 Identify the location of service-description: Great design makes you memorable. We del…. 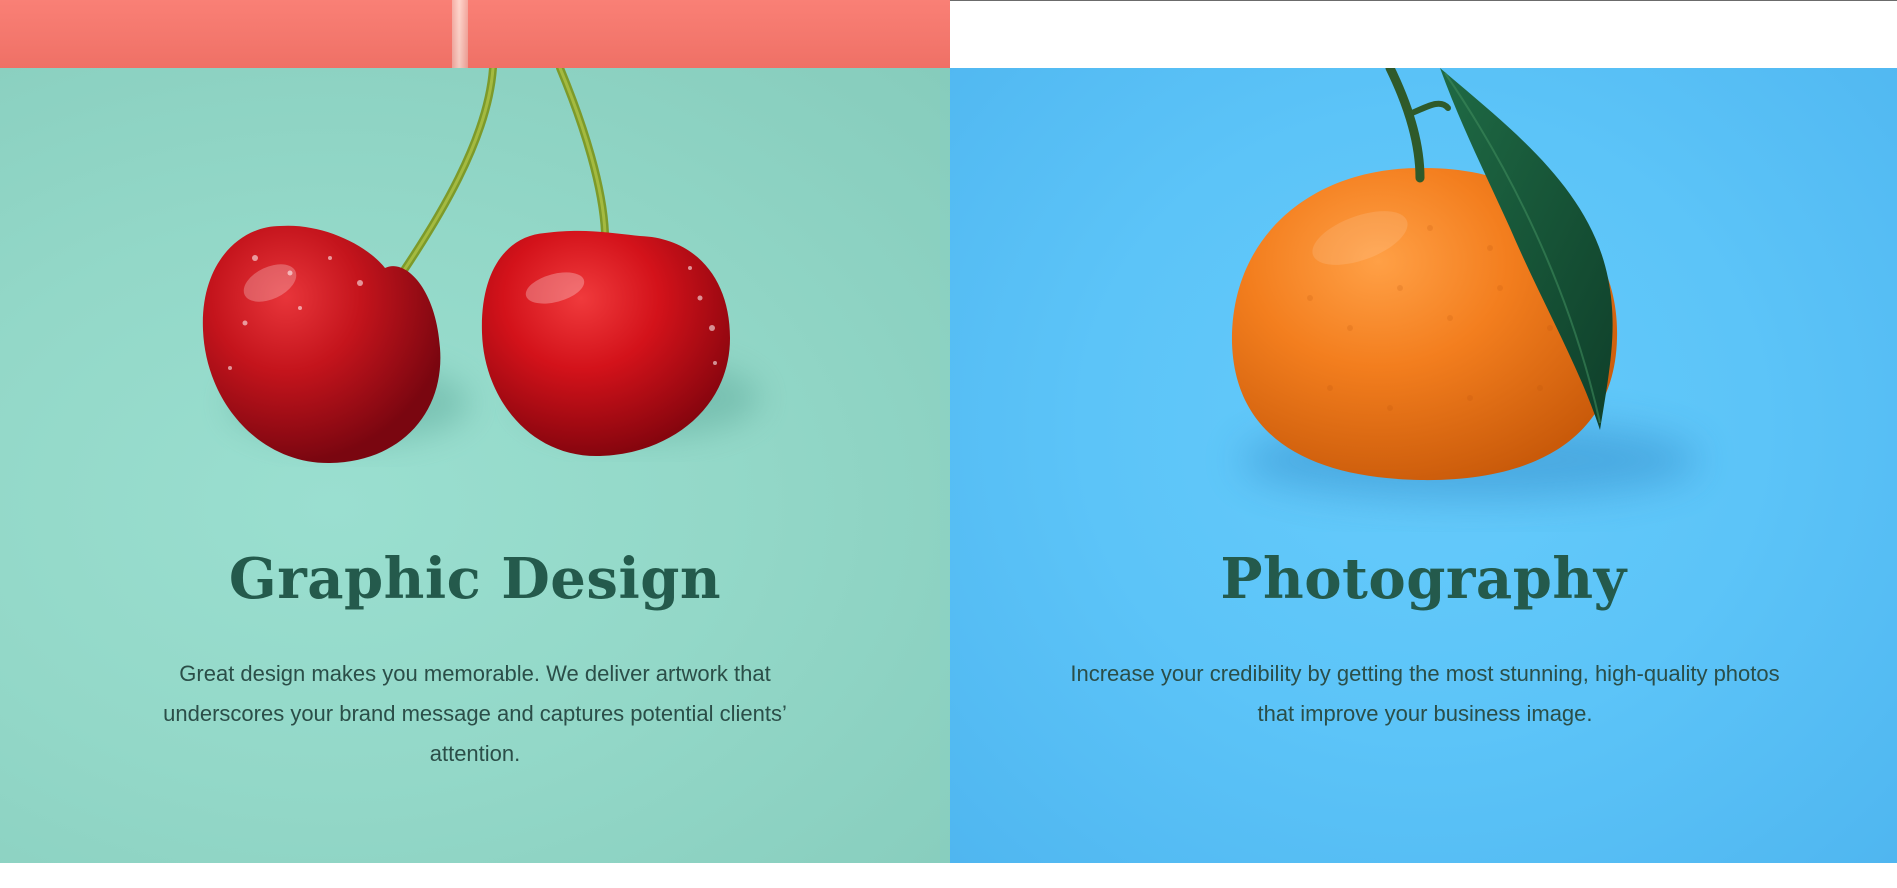
(475, 713).